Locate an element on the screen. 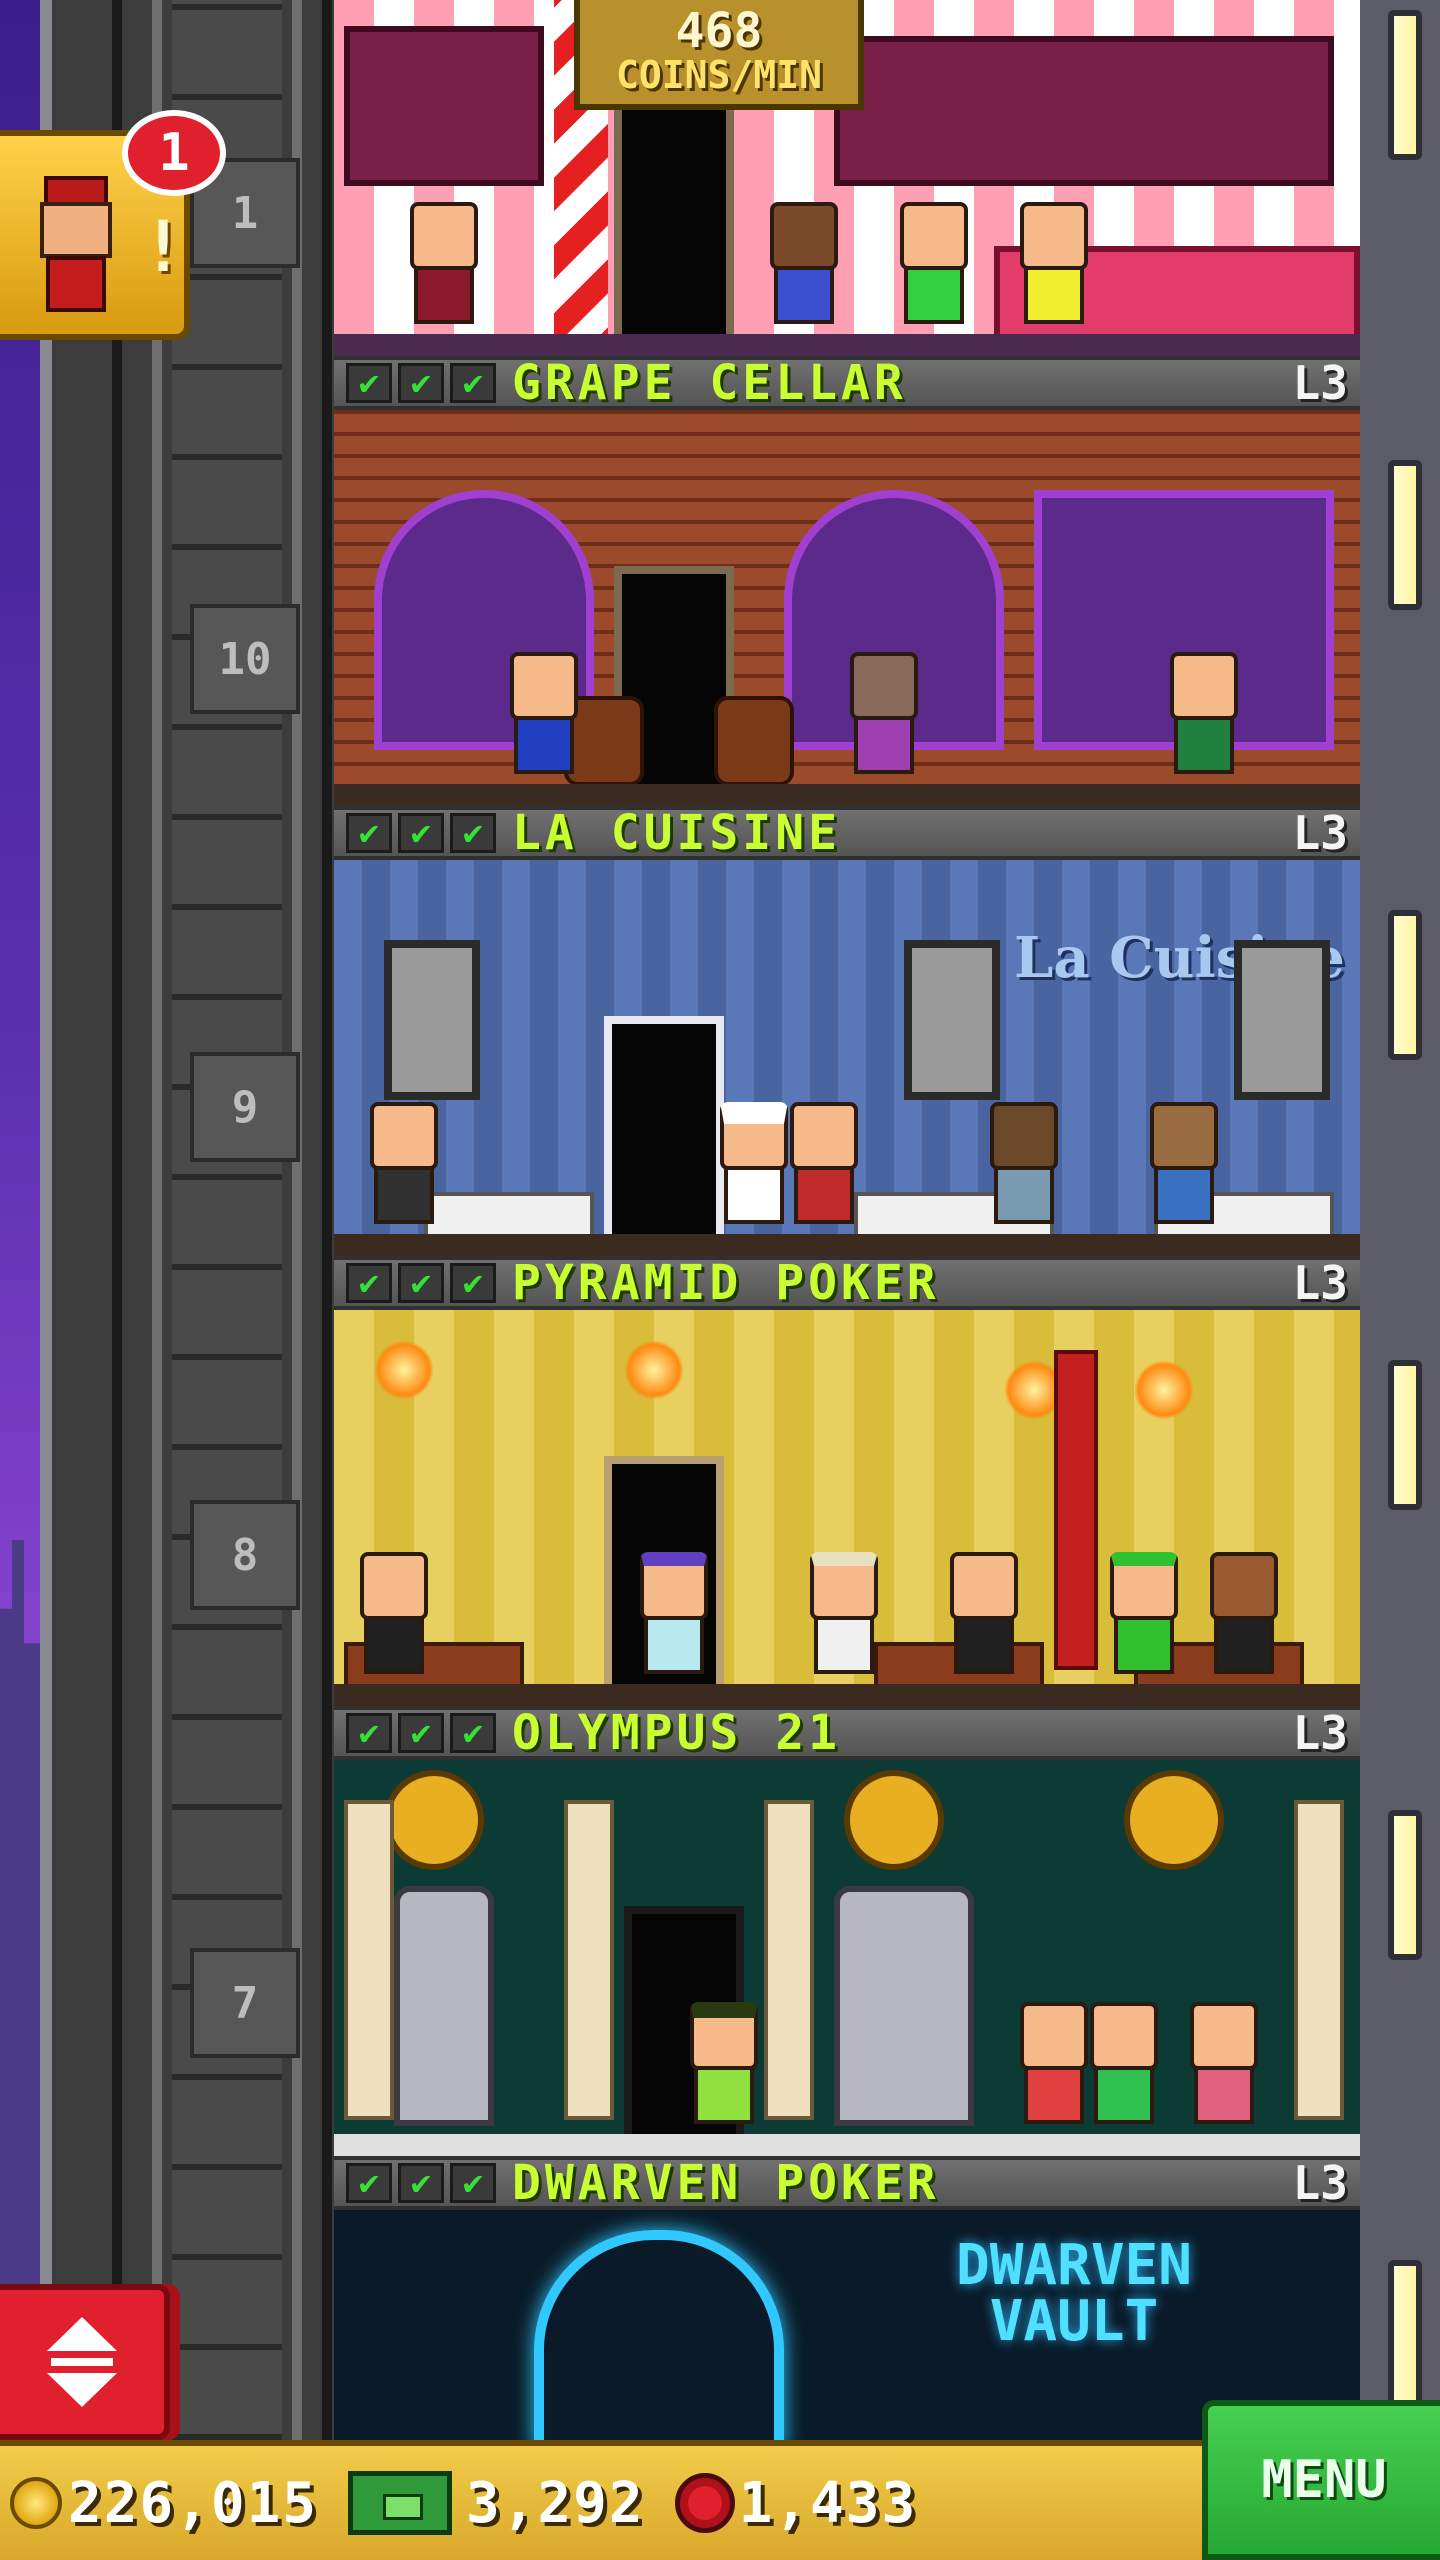  robot-statue is located at coordinates (444, 2006).